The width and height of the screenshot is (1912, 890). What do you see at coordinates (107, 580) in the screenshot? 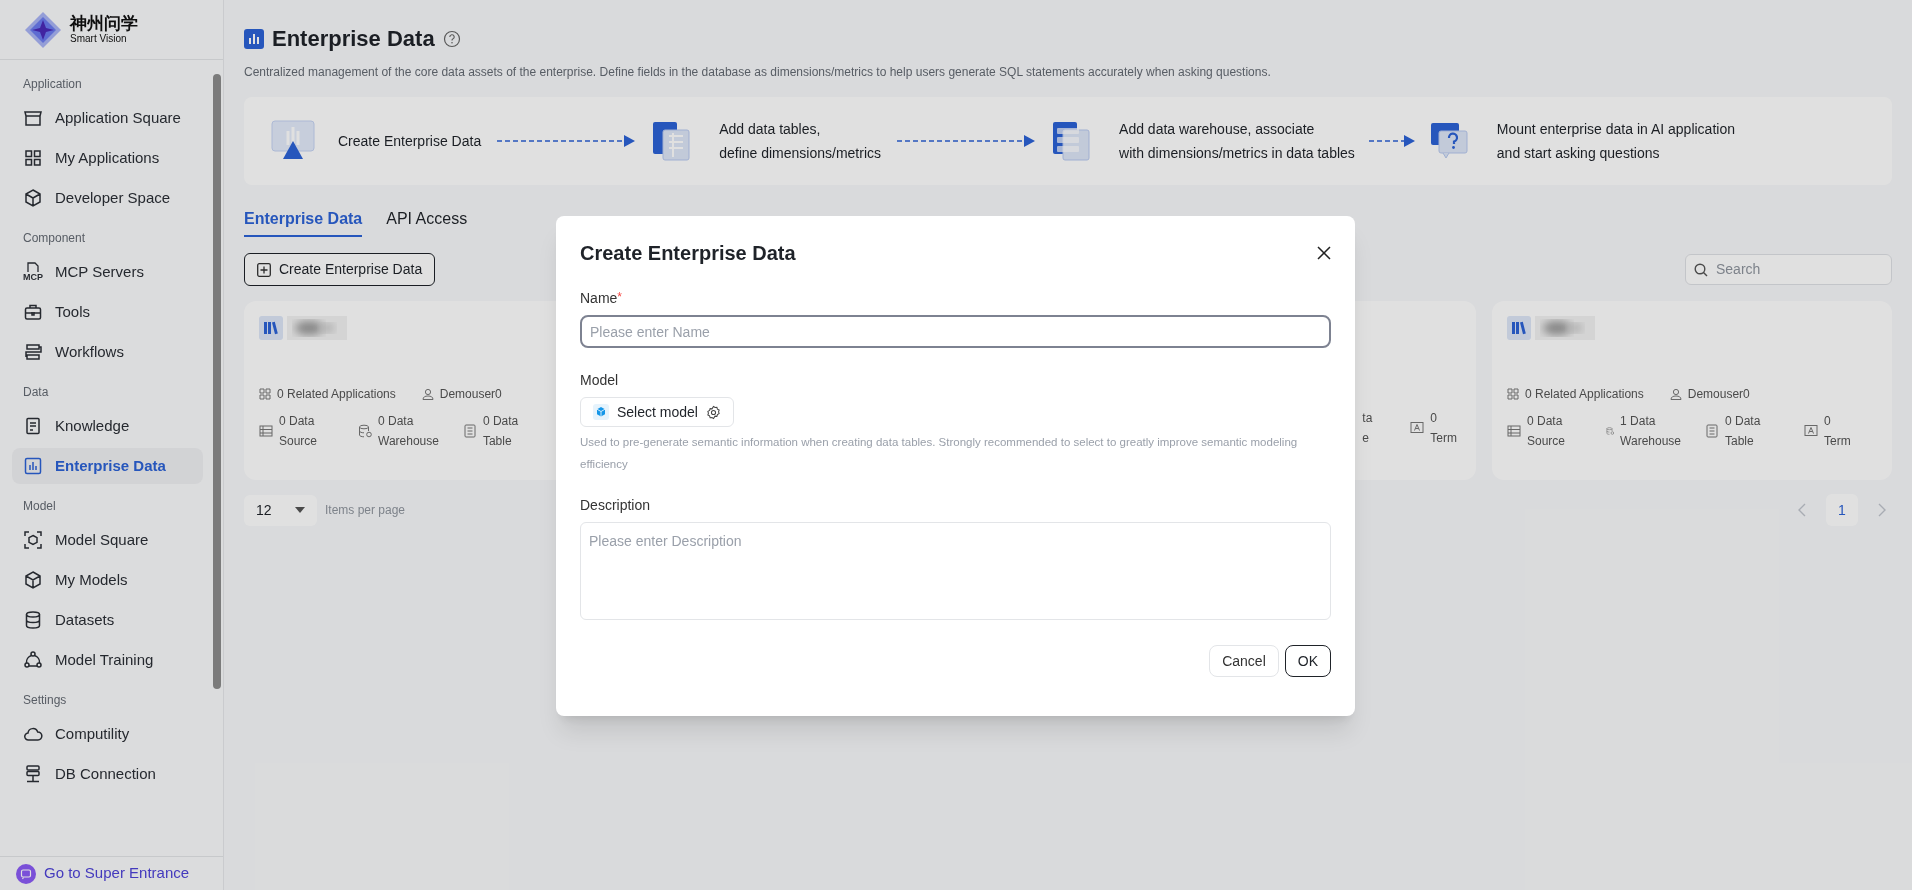
I see `nav-item: My Models` at bounding box center [107, 580].